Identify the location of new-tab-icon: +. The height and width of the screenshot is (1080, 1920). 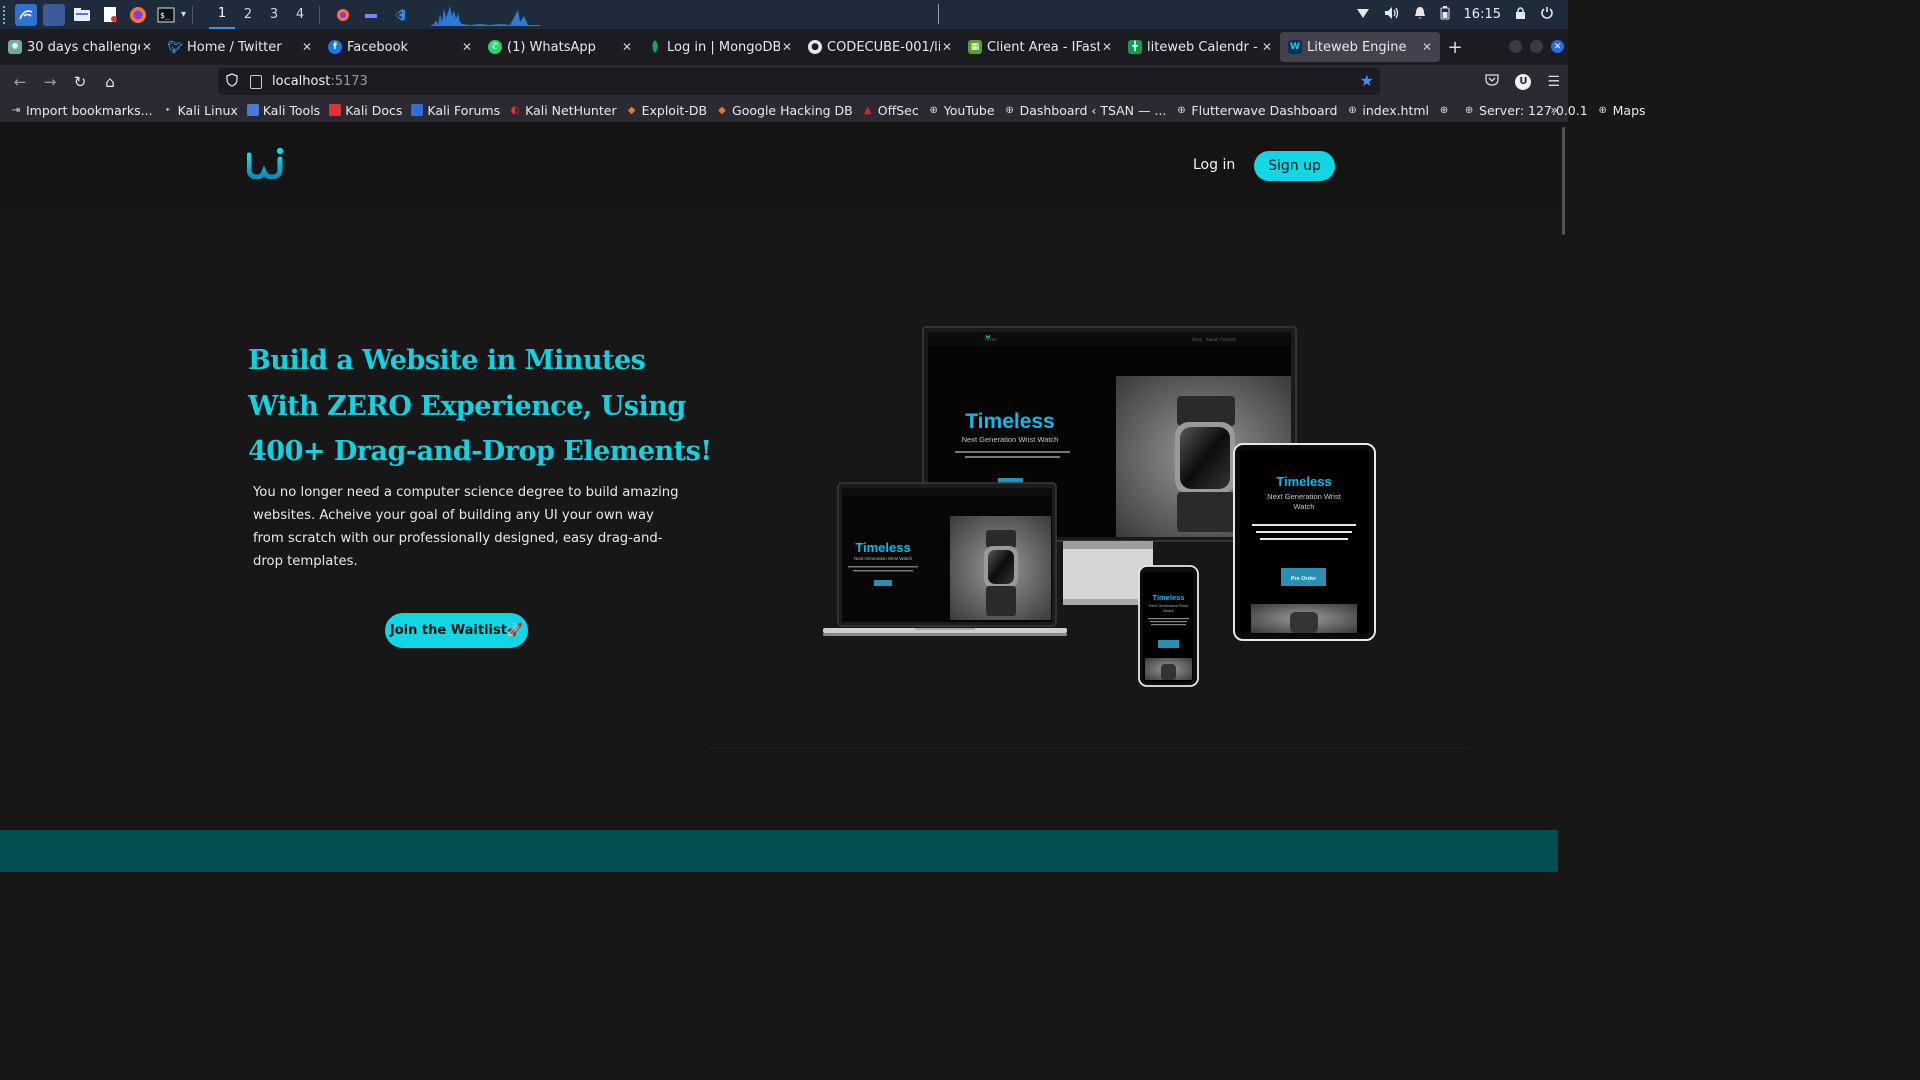
(1455, 47).